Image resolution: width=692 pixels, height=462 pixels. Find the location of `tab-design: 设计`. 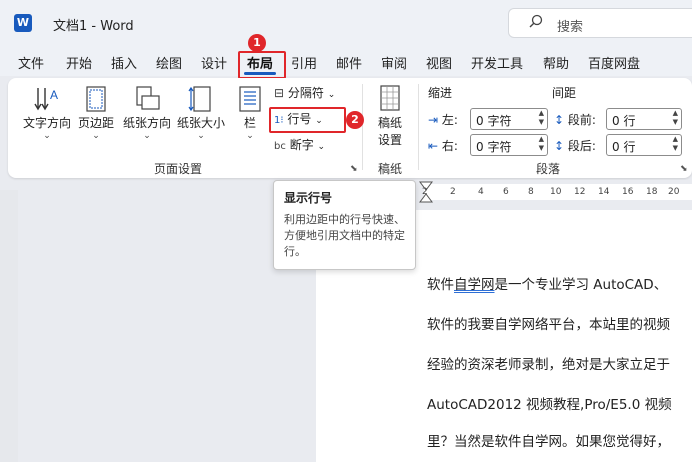

tab-design: 设计 is located at coordinates (214, 62).